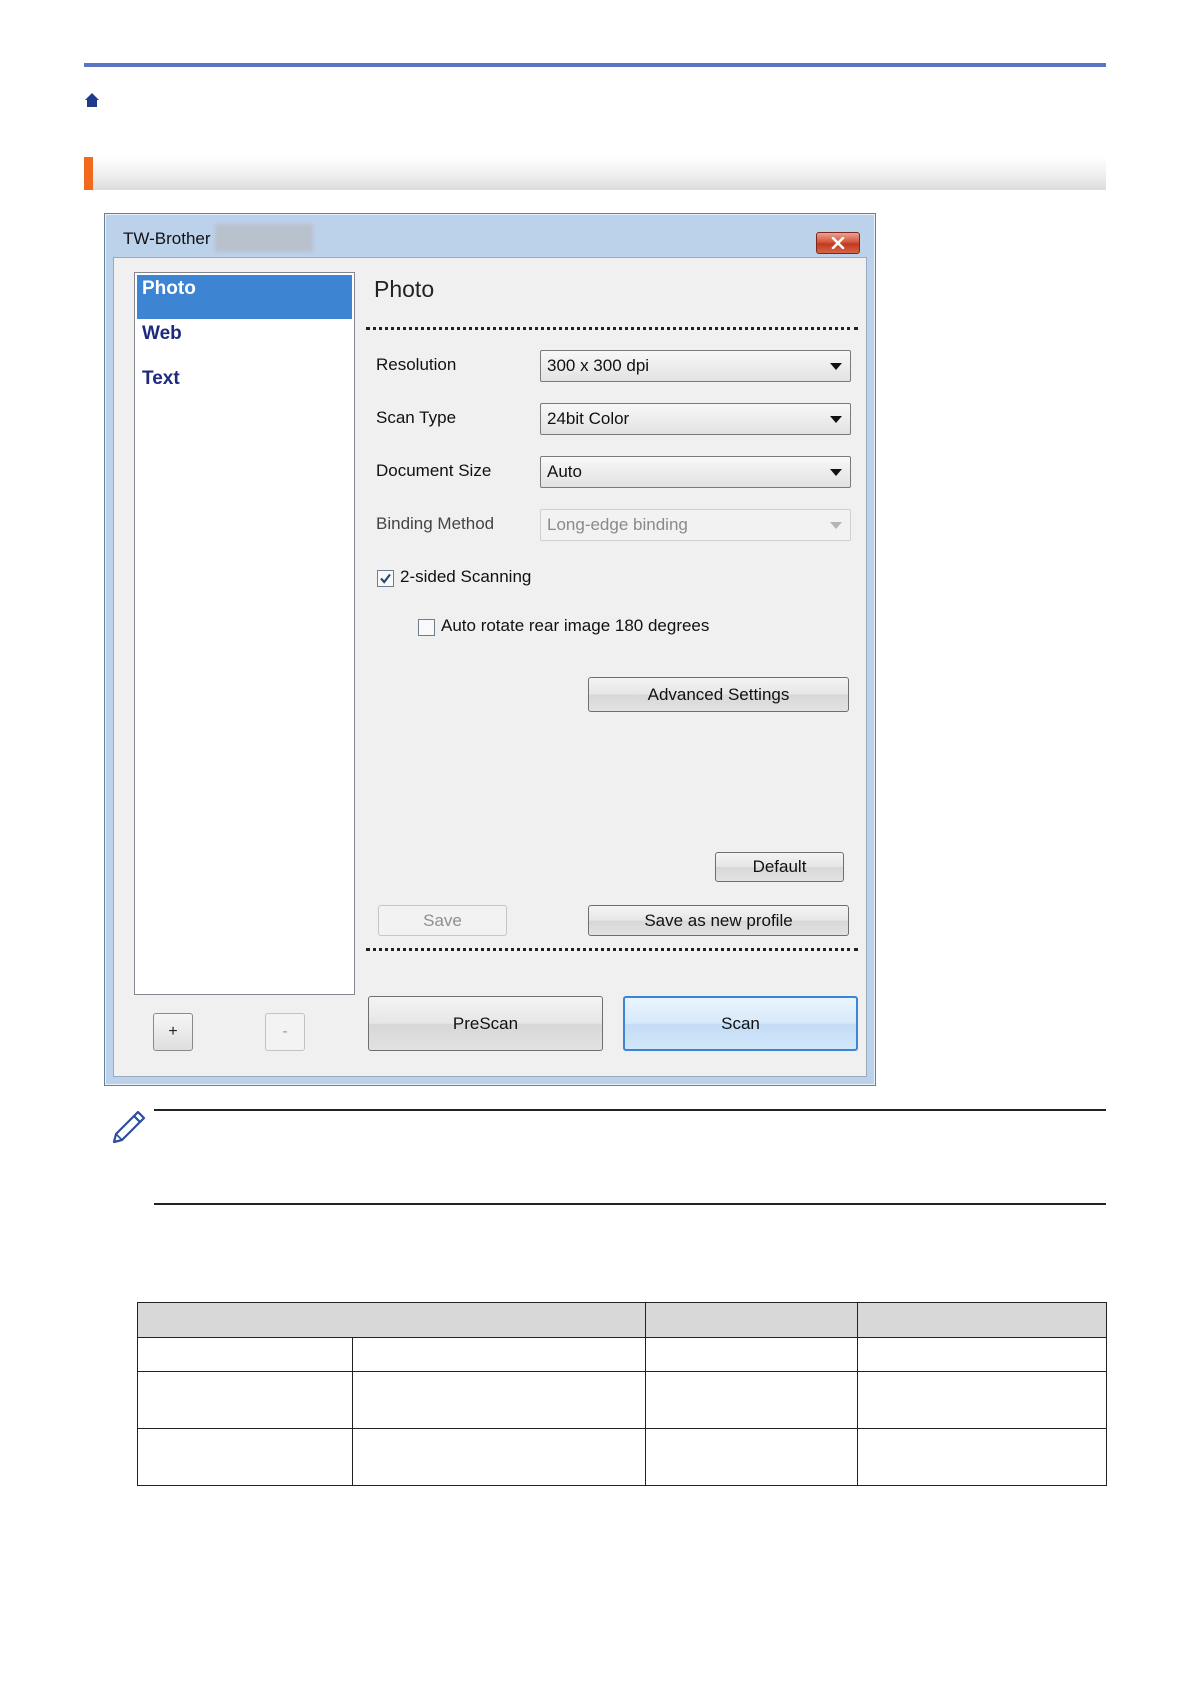 The width and height of the screenshot is (1192, 1685). Describe the element at coordinates (244, 387) in the screenshot. I see `profile-item-text: Text` at that location.